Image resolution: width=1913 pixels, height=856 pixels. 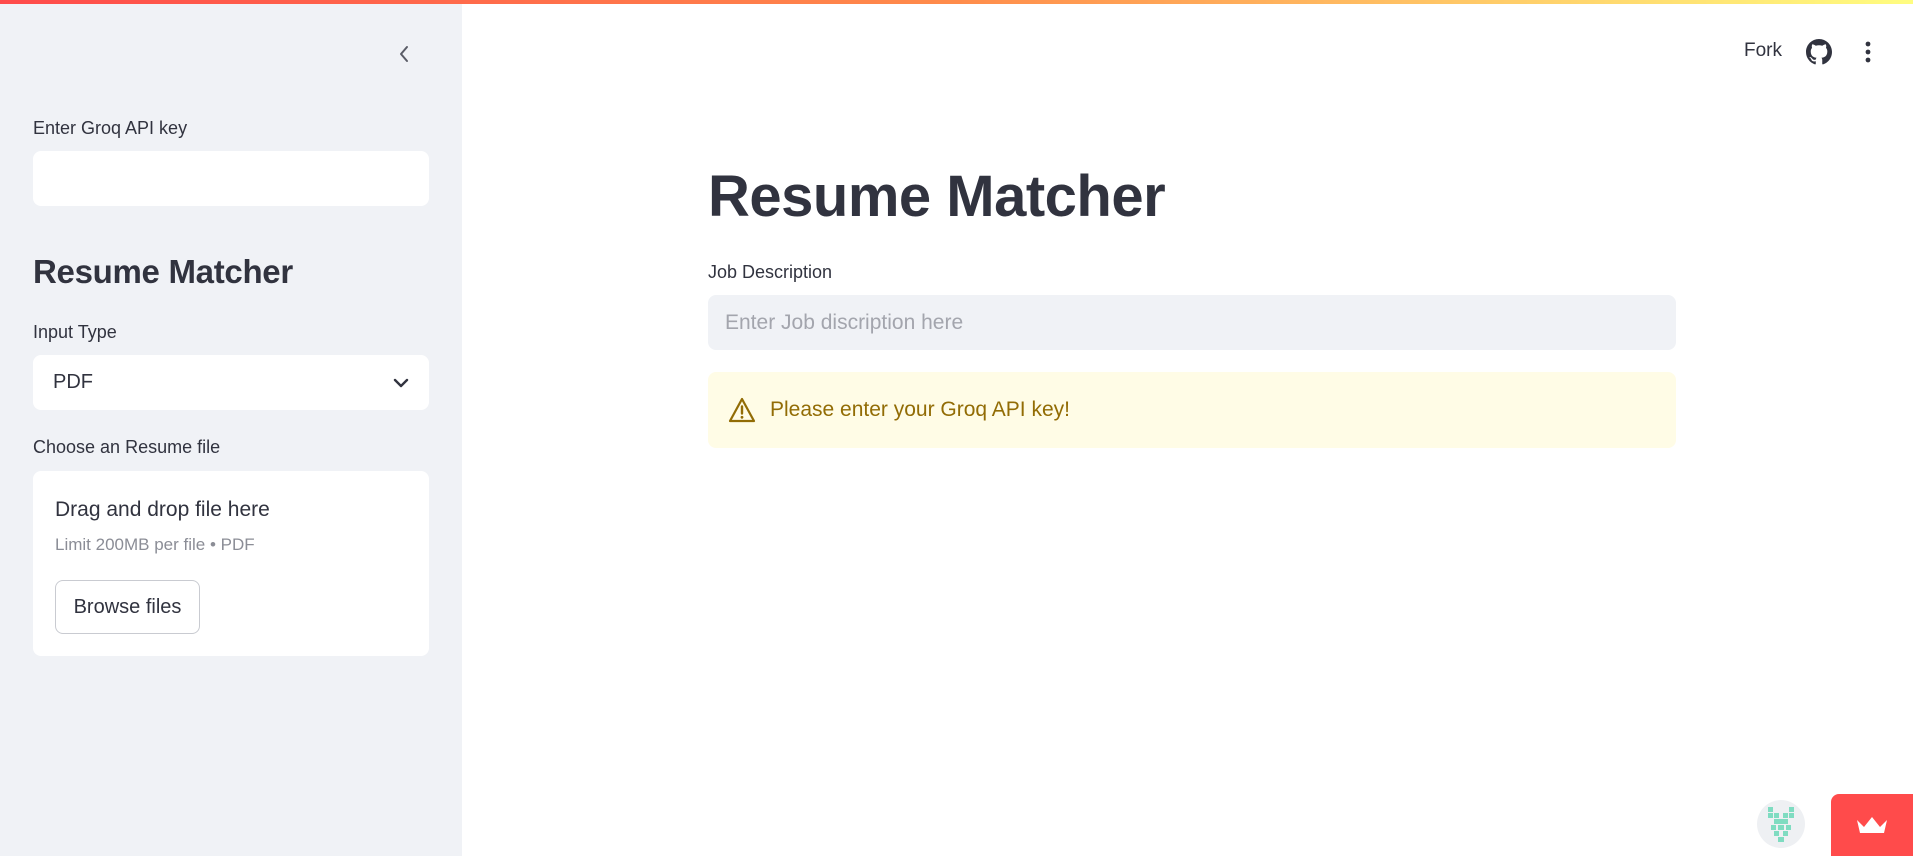 What do you see at coordinates (742, 410) in the screenshot?
I see `warning-icon` at bounding box center [742, 410].